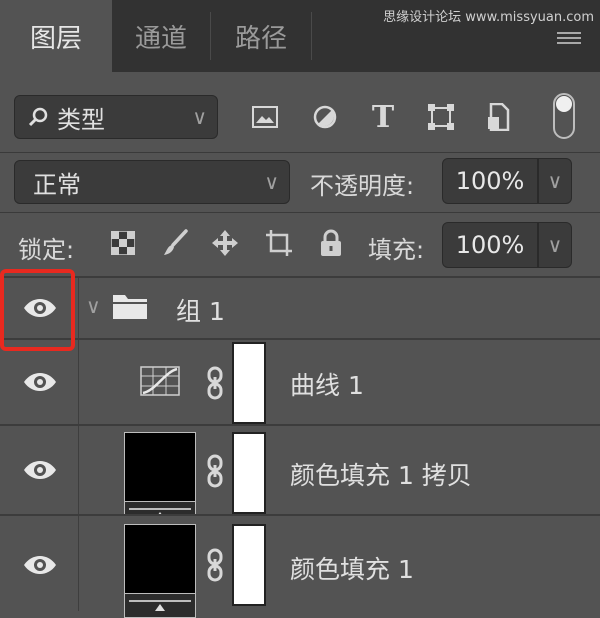 The image size is (600, 618). I want to click on blend-mode-value: 正常, so click(57, 184).